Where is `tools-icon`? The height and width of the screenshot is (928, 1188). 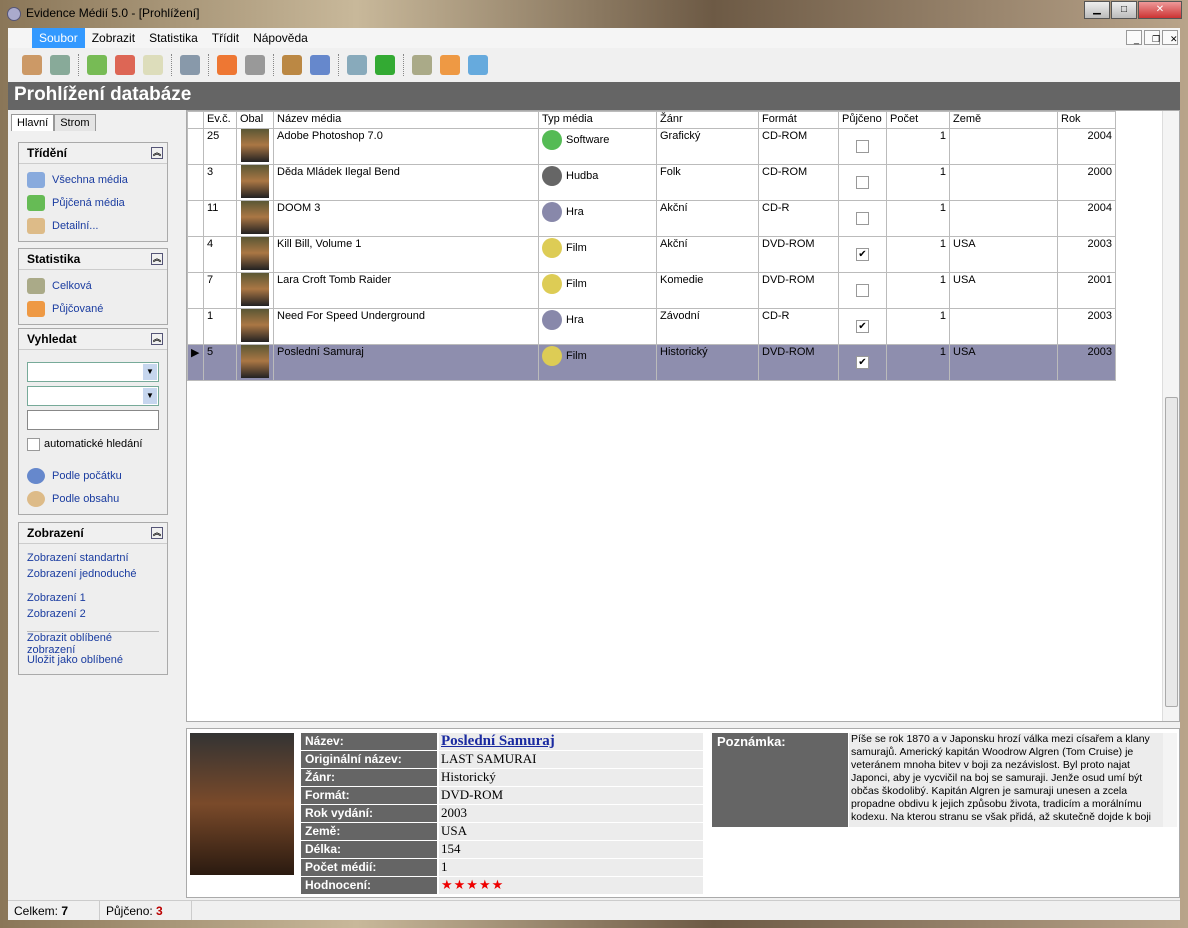
tools-icon is located at coordinates (357, 65).